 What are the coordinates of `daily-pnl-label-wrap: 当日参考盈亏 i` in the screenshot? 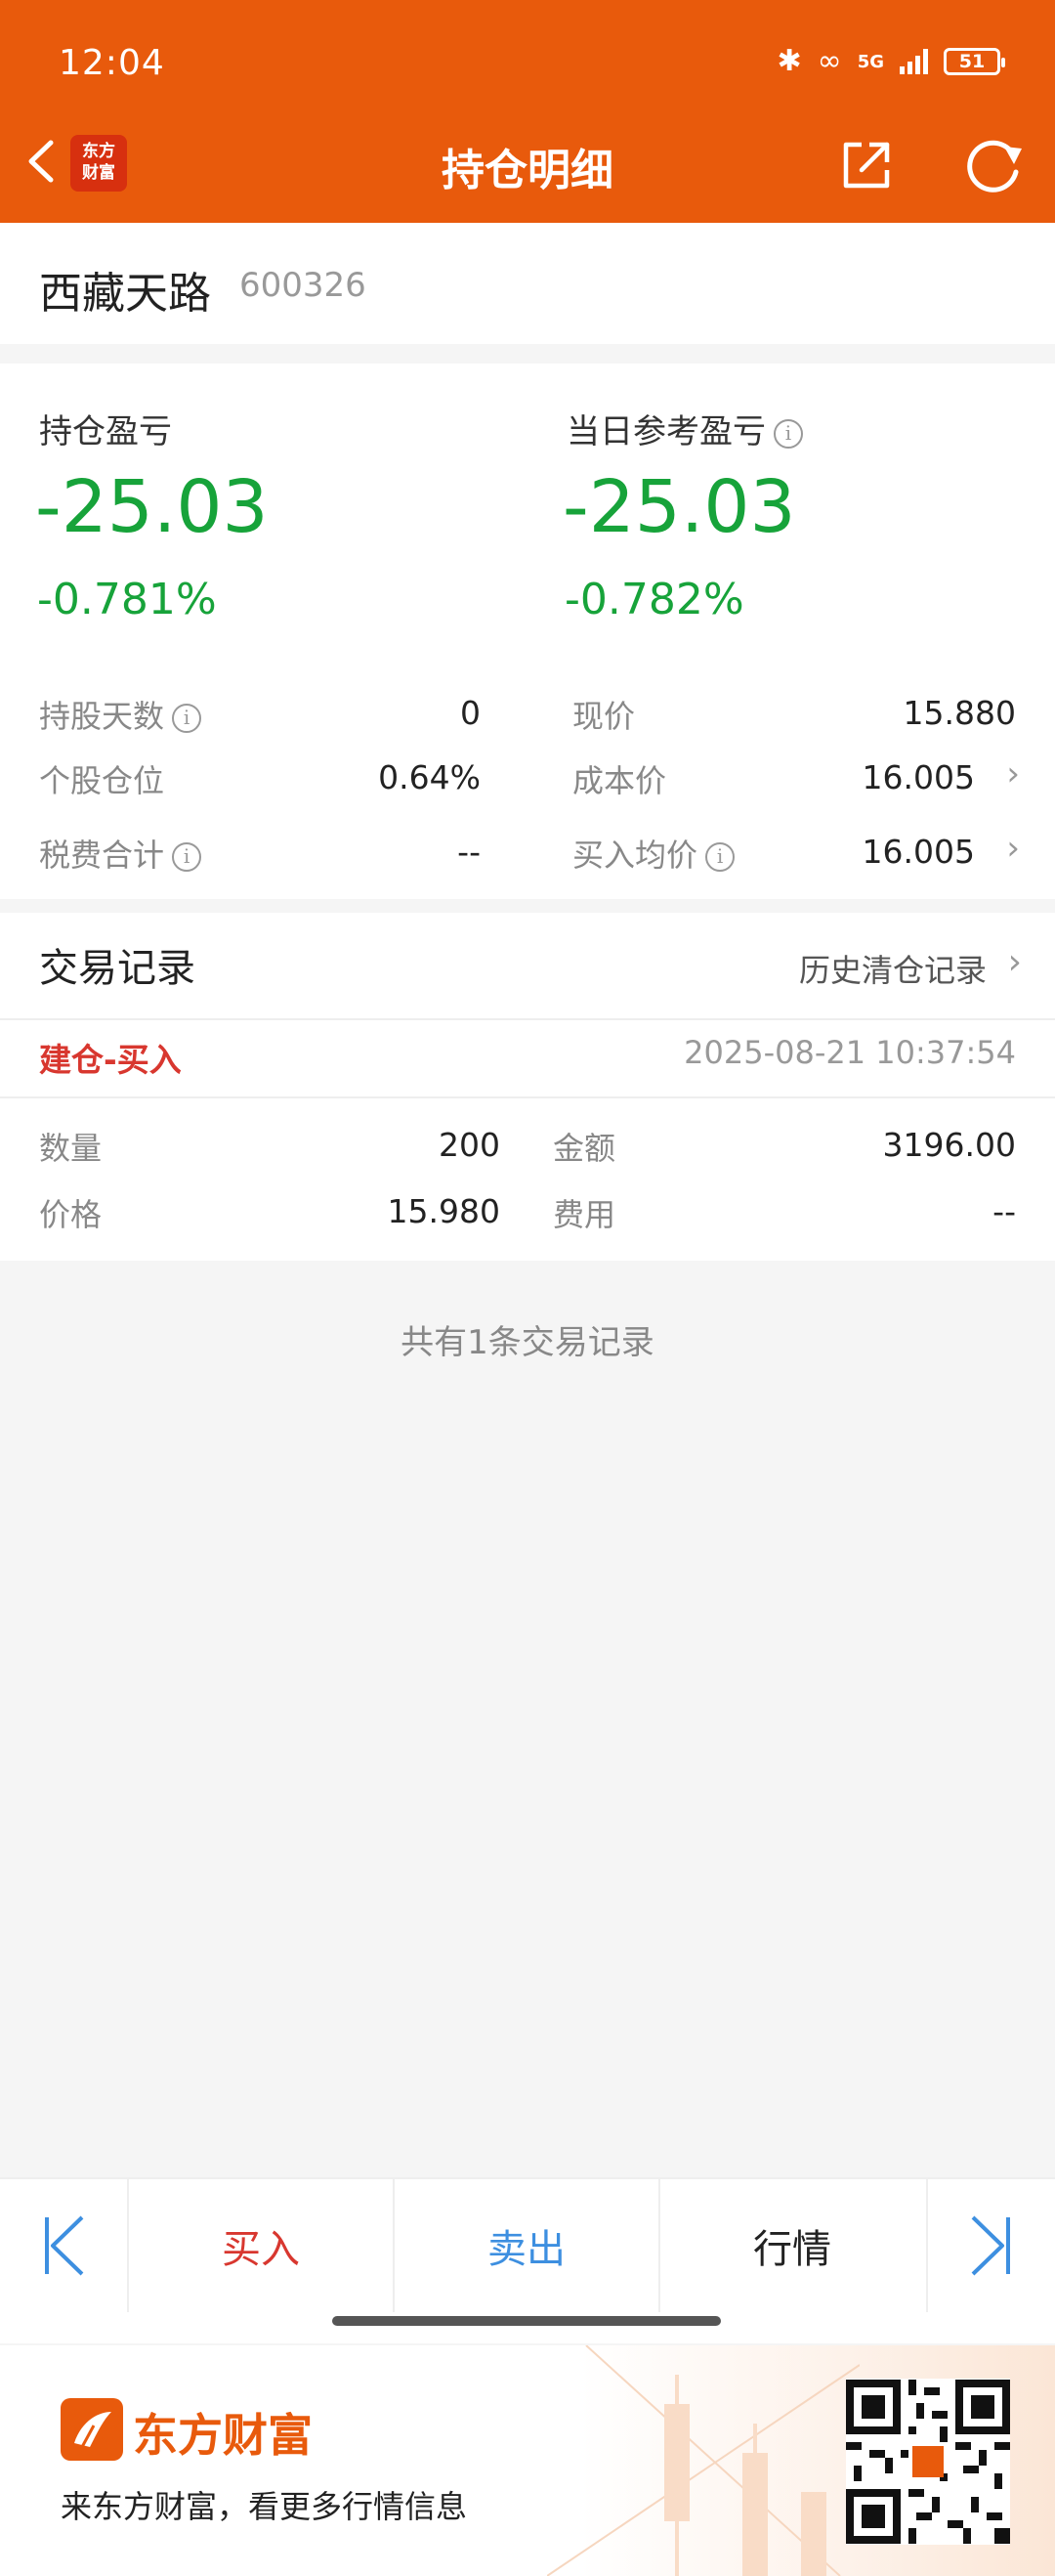 It's located at (685, 429).